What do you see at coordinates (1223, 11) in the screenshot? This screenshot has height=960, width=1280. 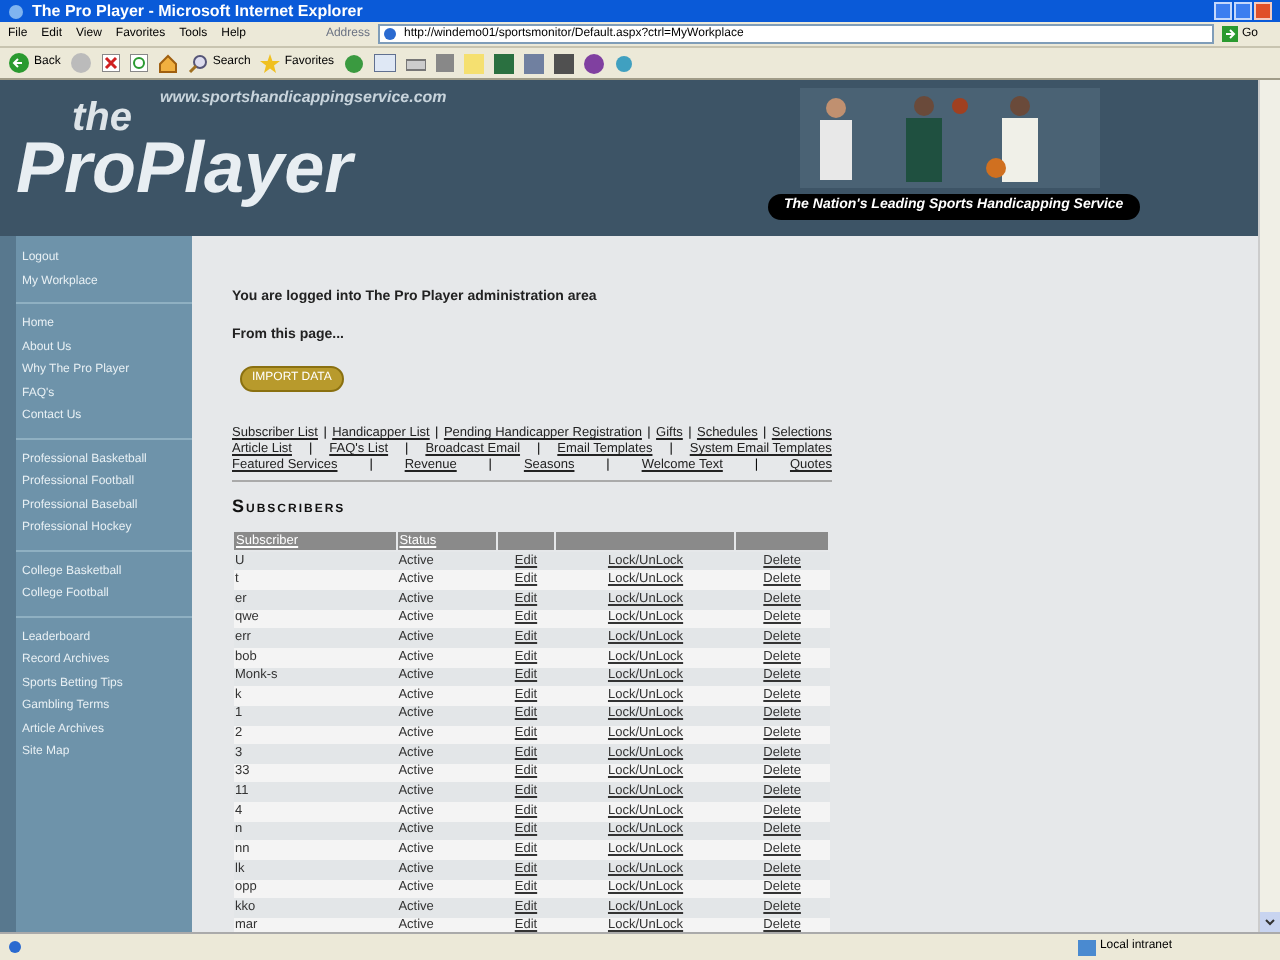 I see `minimize-button` at bounding box center [1223, 11].